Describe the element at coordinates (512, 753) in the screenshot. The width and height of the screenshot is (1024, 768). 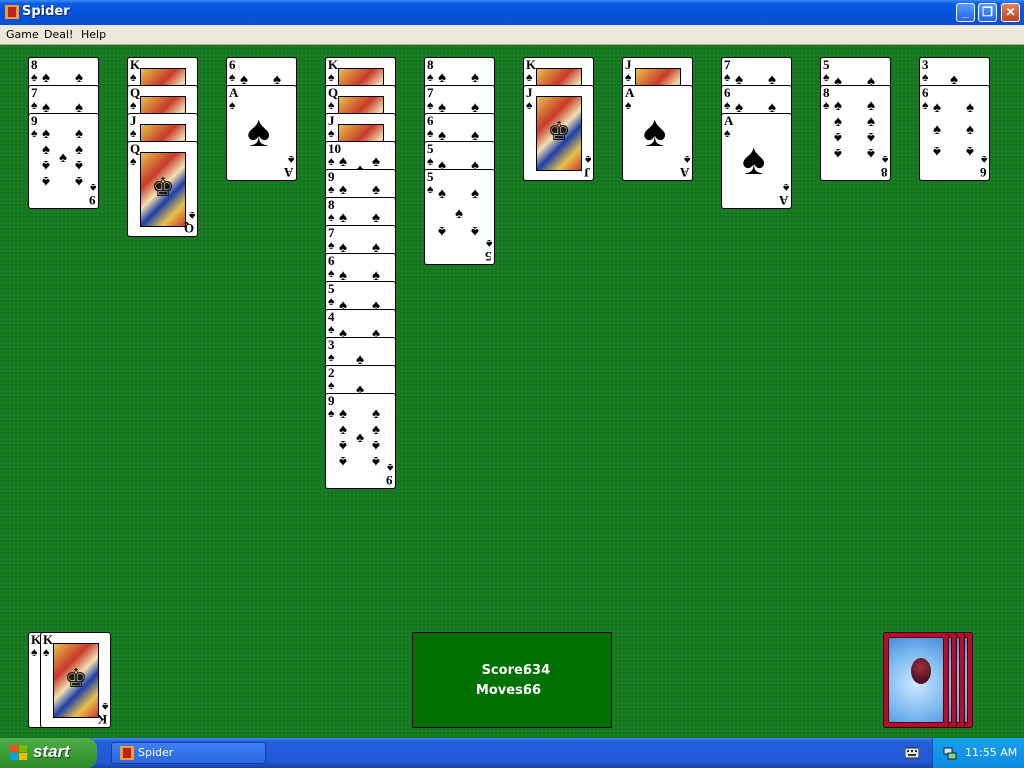
I see `taskbar: start Spider 11:55 AM` at that location.